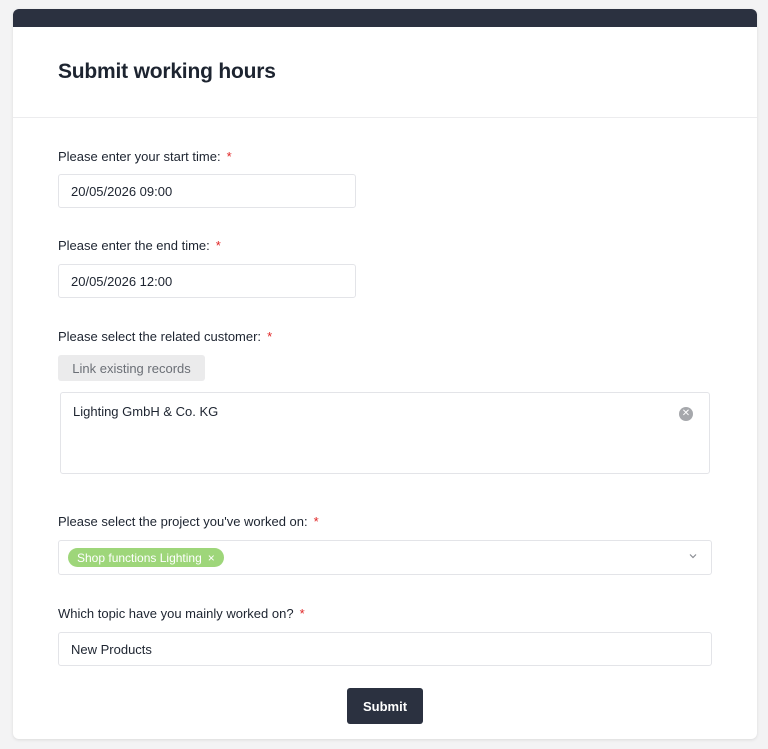  I want to click on clear-circle-icon: ✕, so click(686, 414).